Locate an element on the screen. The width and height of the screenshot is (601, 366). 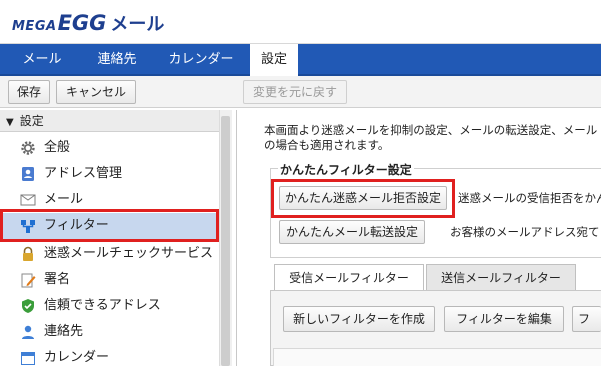
sidebar-item-spam-check: 迷惑メールチェックサービス is located at coordinates (110, 254).